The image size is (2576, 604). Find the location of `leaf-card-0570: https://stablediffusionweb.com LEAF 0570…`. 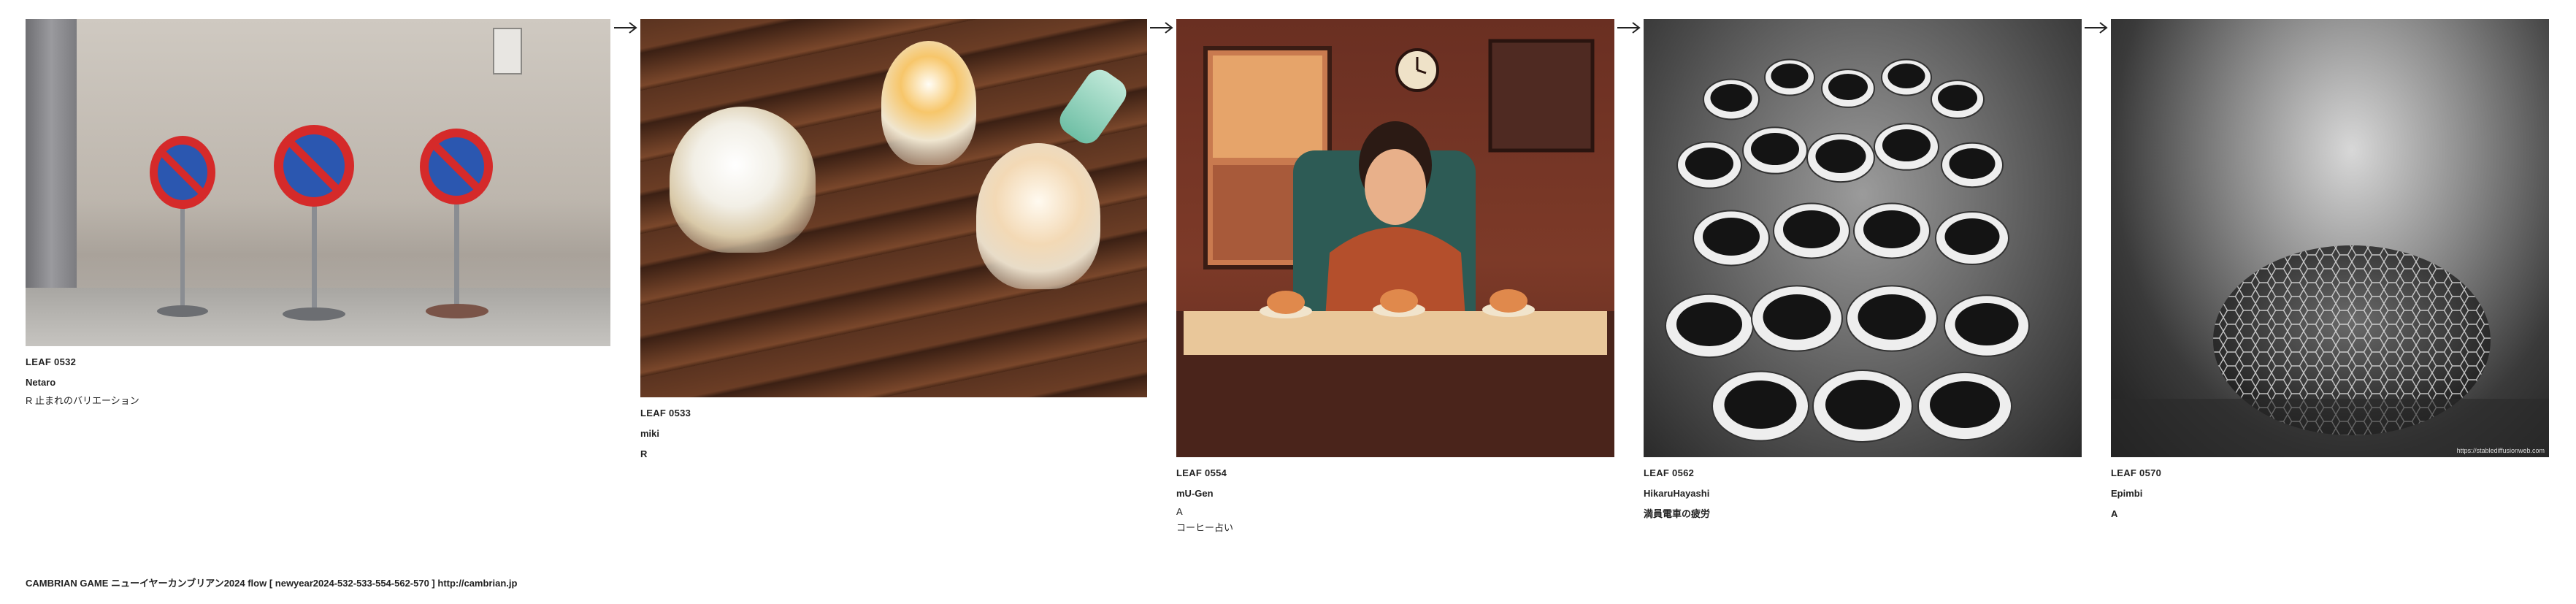

leaf-card-0570: https://stablediffusionweb.com LEAF 0570… is located at coordinates (2330, 271).